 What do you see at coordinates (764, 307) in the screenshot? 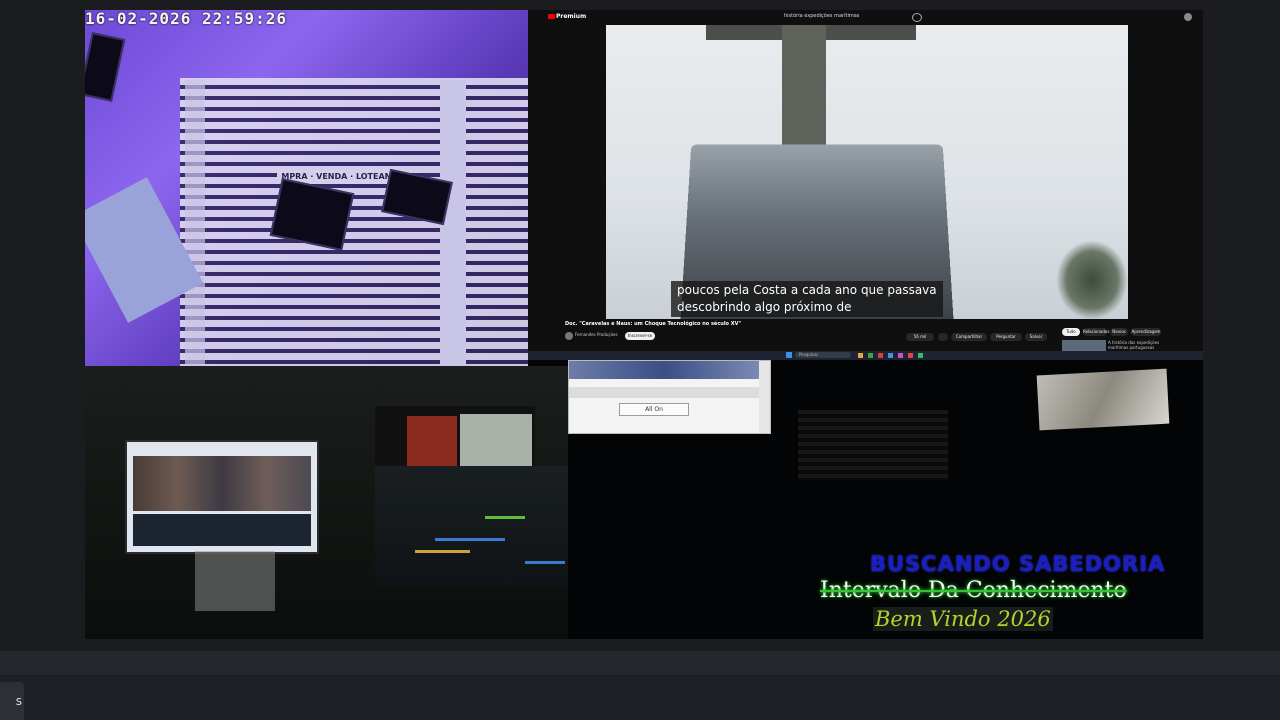
I see `subtitle-line-2: descobrindo algo próximo de` at bounding box center [764, 307].